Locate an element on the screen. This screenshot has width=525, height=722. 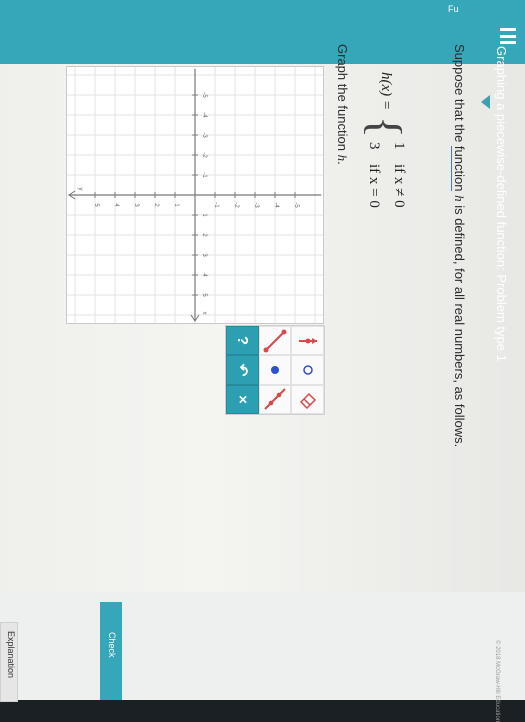
x-tick-label: -2 is located at coordinates (204, 155).